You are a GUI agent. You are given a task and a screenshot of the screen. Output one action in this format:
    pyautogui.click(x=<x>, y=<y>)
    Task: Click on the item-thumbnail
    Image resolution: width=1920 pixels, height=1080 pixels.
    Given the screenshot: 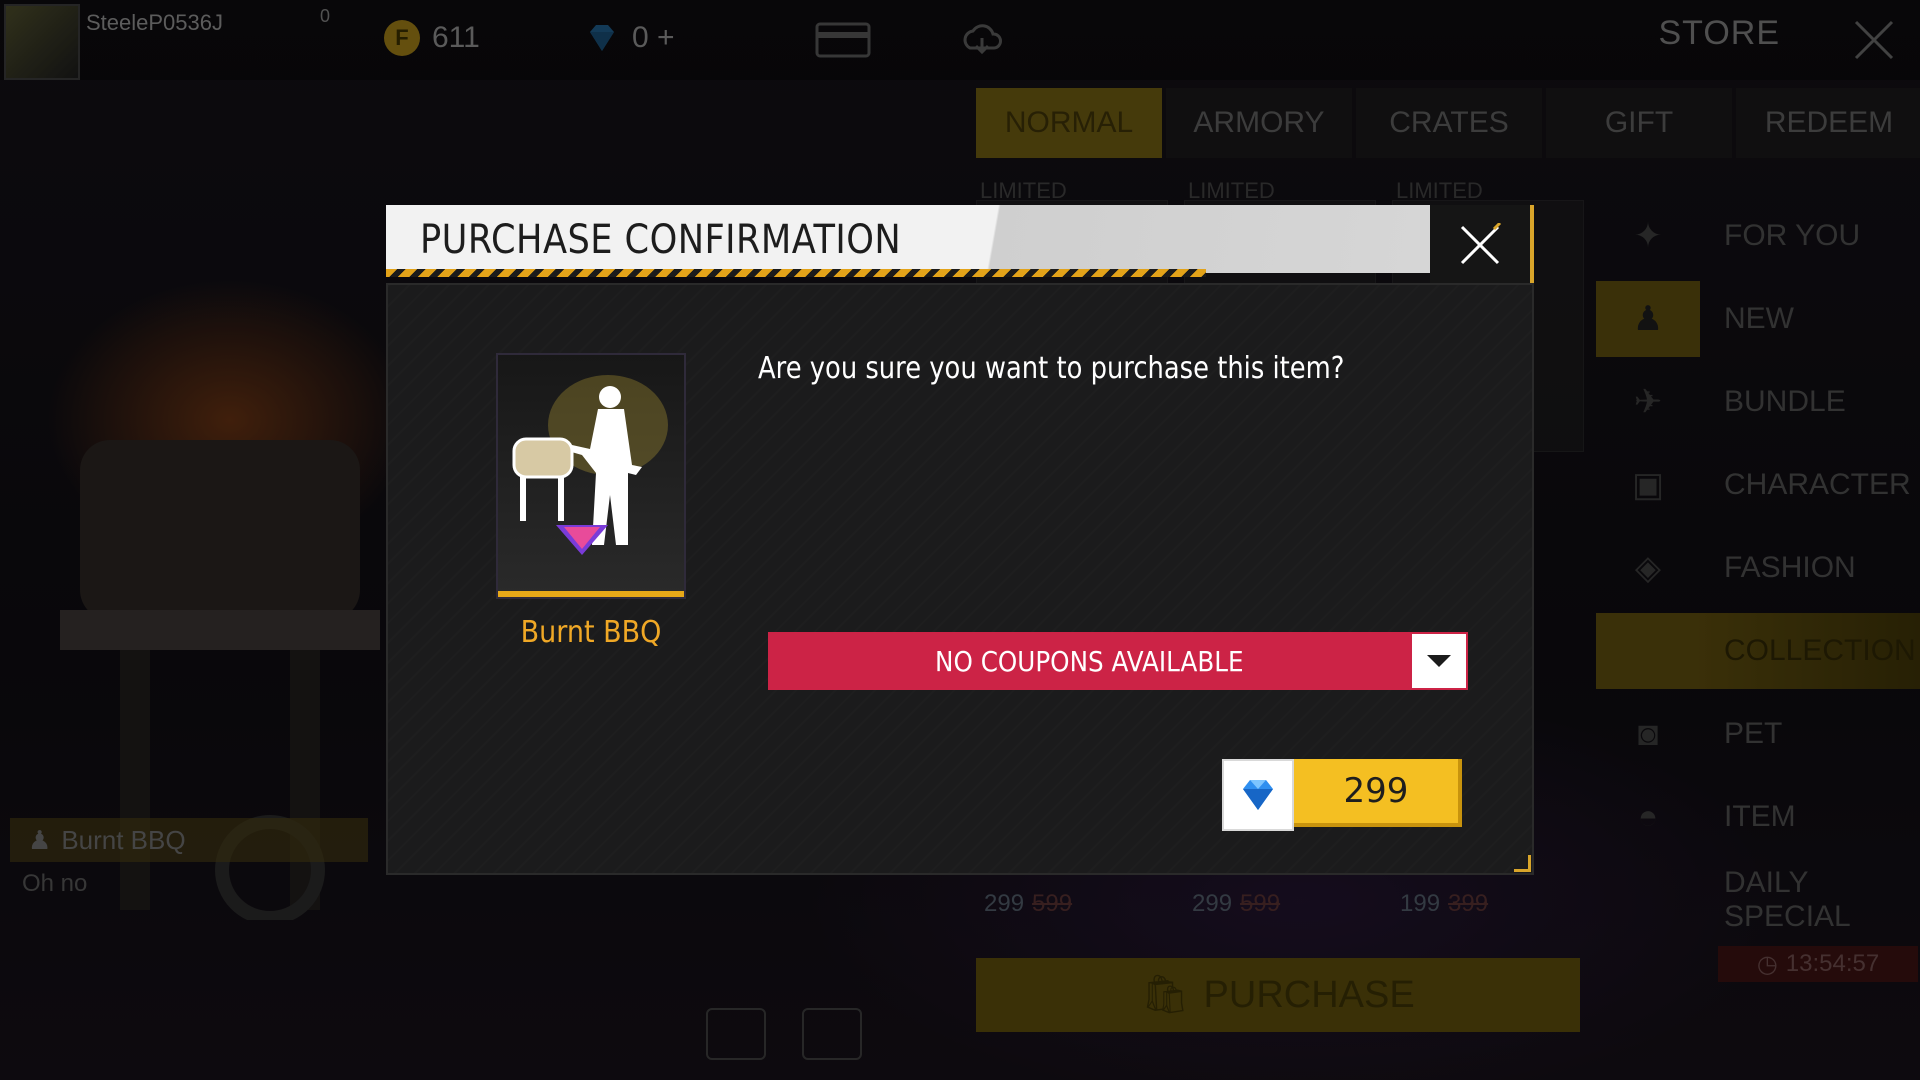 What is the action you would take?
    pyautogui.click(x=591, y=476)
    